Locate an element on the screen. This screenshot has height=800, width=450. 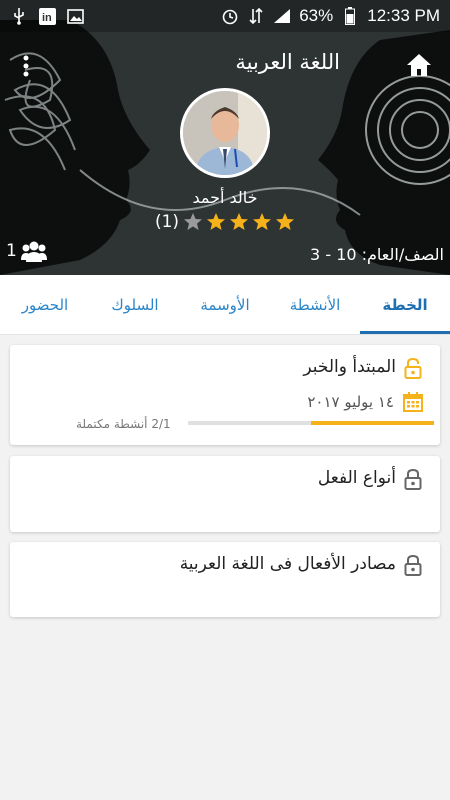
lesson-date-row: ١٤ يوليو ٢٠١٧ is located at coordinates (365, 402).